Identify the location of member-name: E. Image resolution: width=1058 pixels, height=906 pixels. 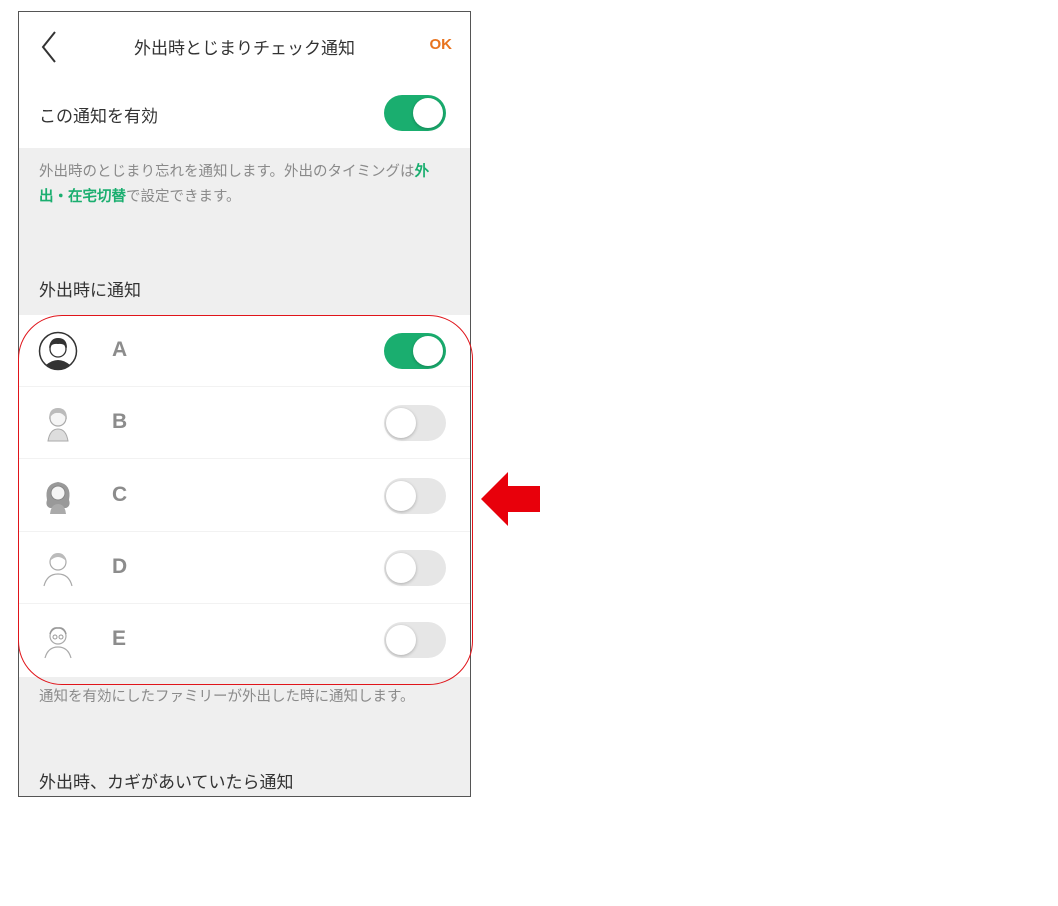
(119, 638).